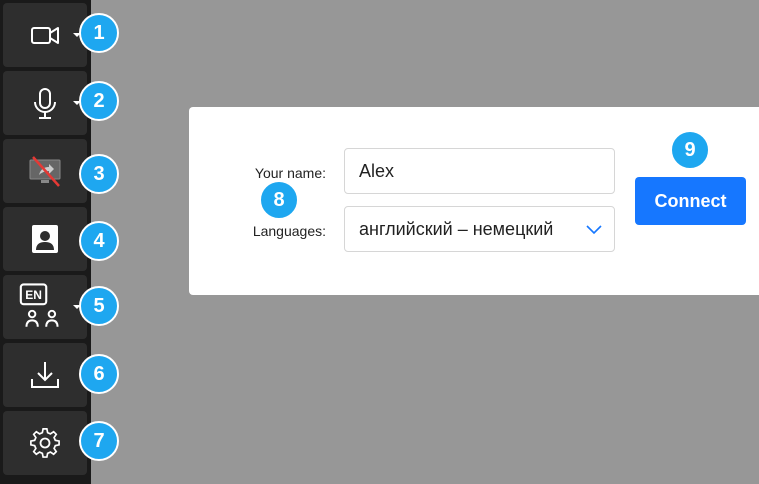 The width and height of the screenshot is (759, 484). I want to click on settings-button, so click(45, 443).